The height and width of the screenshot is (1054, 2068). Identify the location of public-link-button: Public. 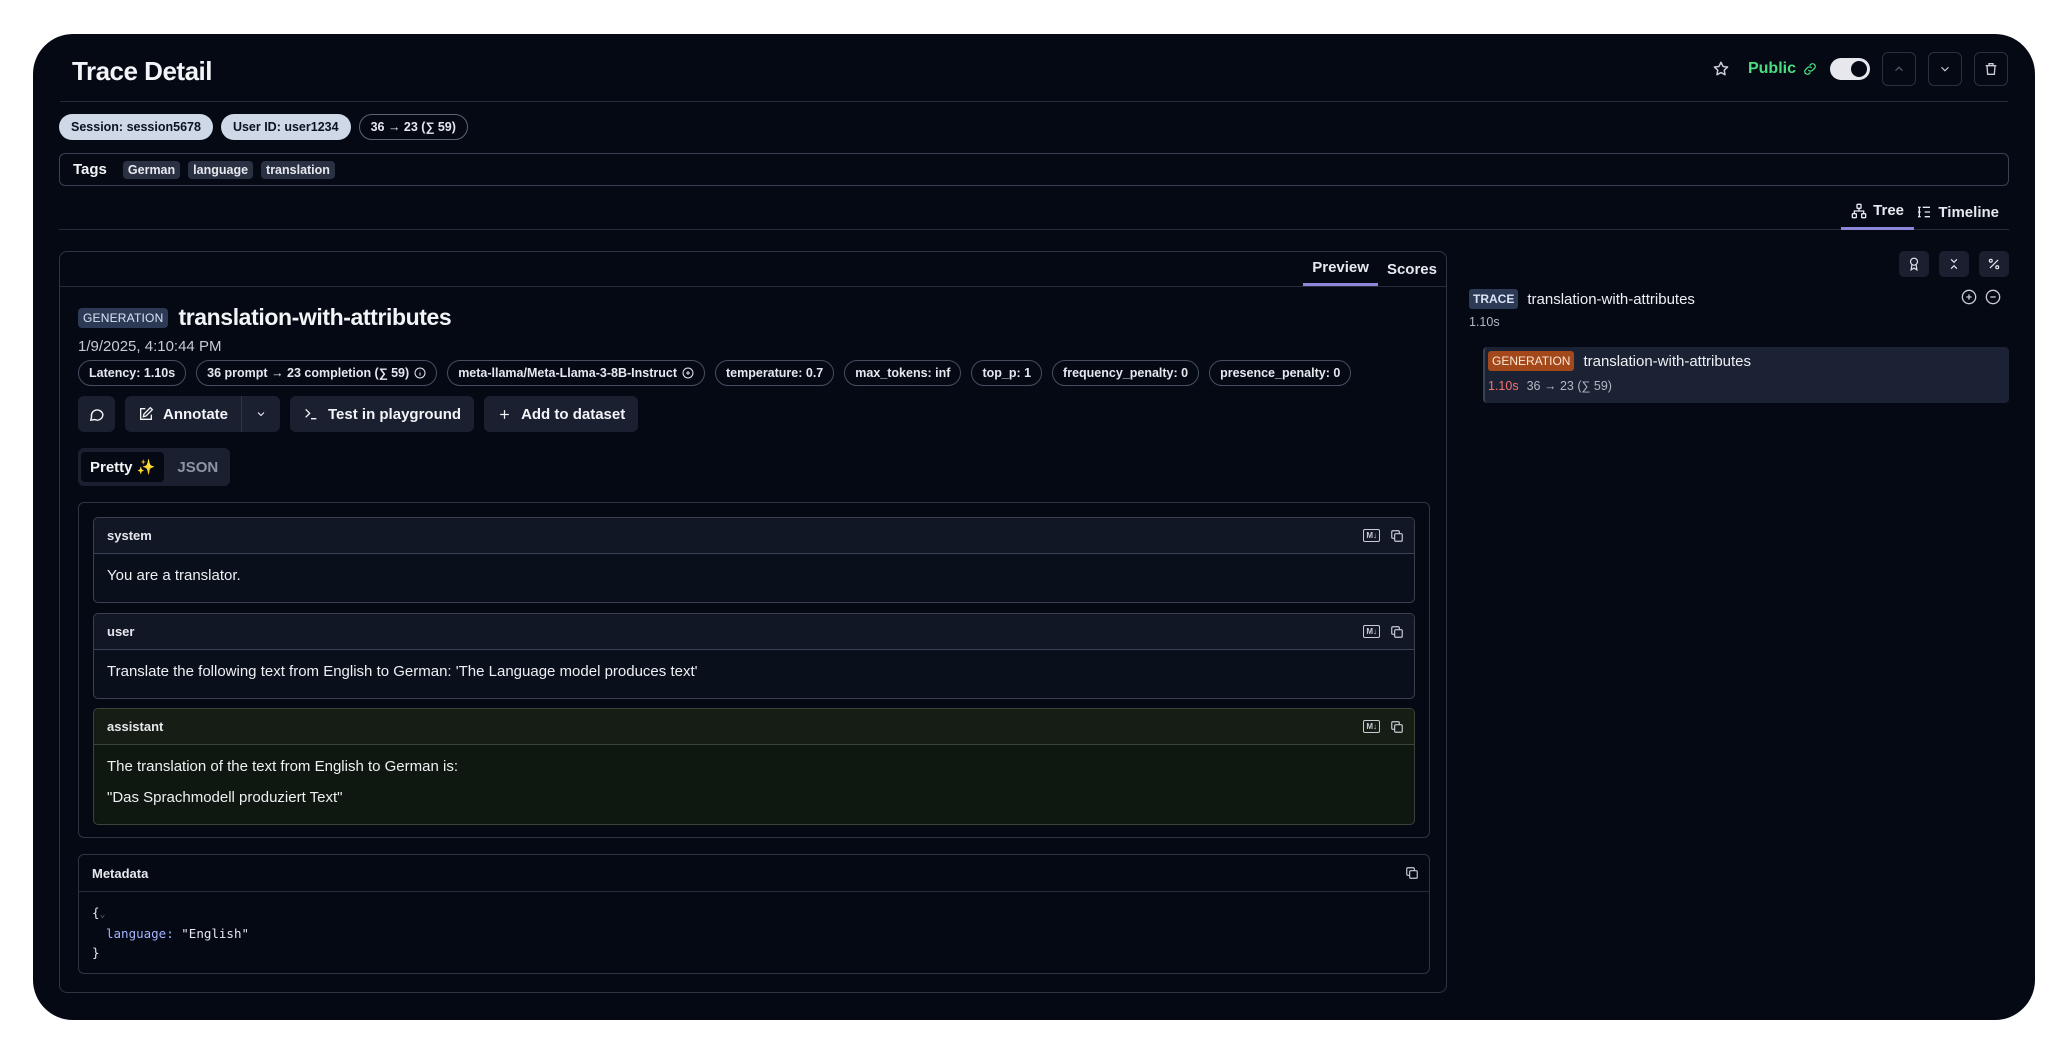
(1783, 69).